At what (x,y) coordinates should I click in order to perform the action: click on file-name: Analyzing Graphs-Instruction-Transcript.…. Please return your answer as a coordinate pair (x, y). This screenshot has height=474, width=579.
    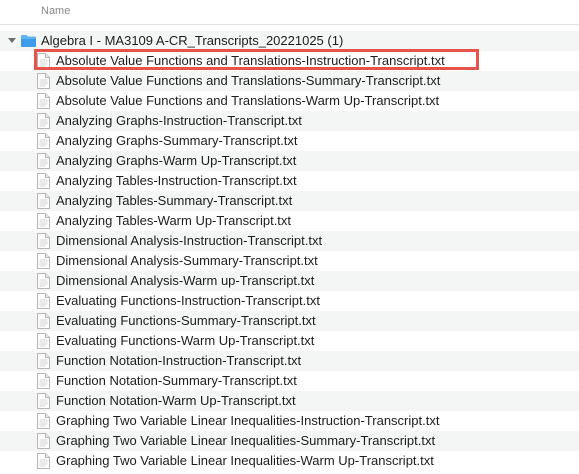
    Looking at the image, I should click on (179, 120).